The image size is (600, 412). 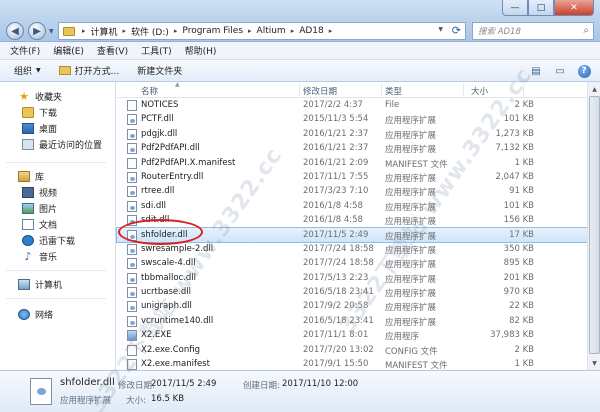 I want to click on file-size: 22 KB, so click(x=521, y=306).